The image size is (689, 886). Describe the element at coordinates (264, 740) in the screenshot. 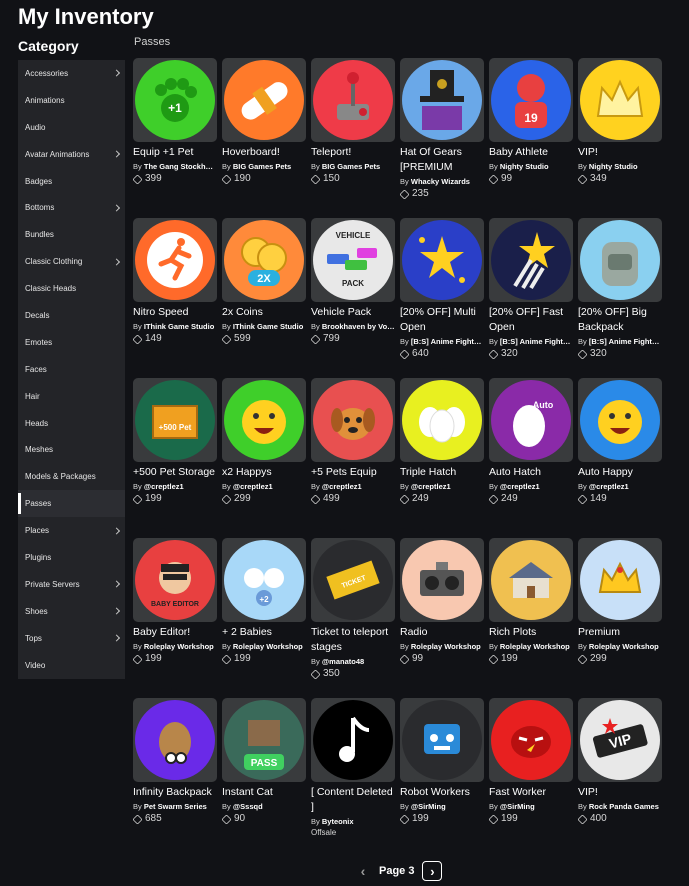

I see `item-thumbnail: PASS` at that location.